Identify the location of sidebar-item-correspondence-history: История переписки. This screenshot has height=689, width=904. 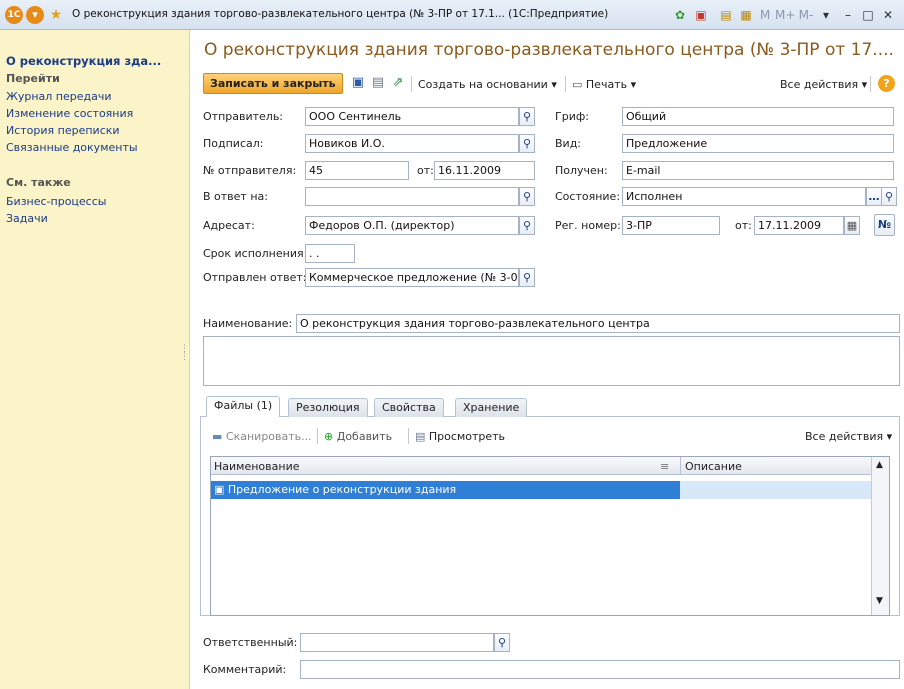
(63, 130).